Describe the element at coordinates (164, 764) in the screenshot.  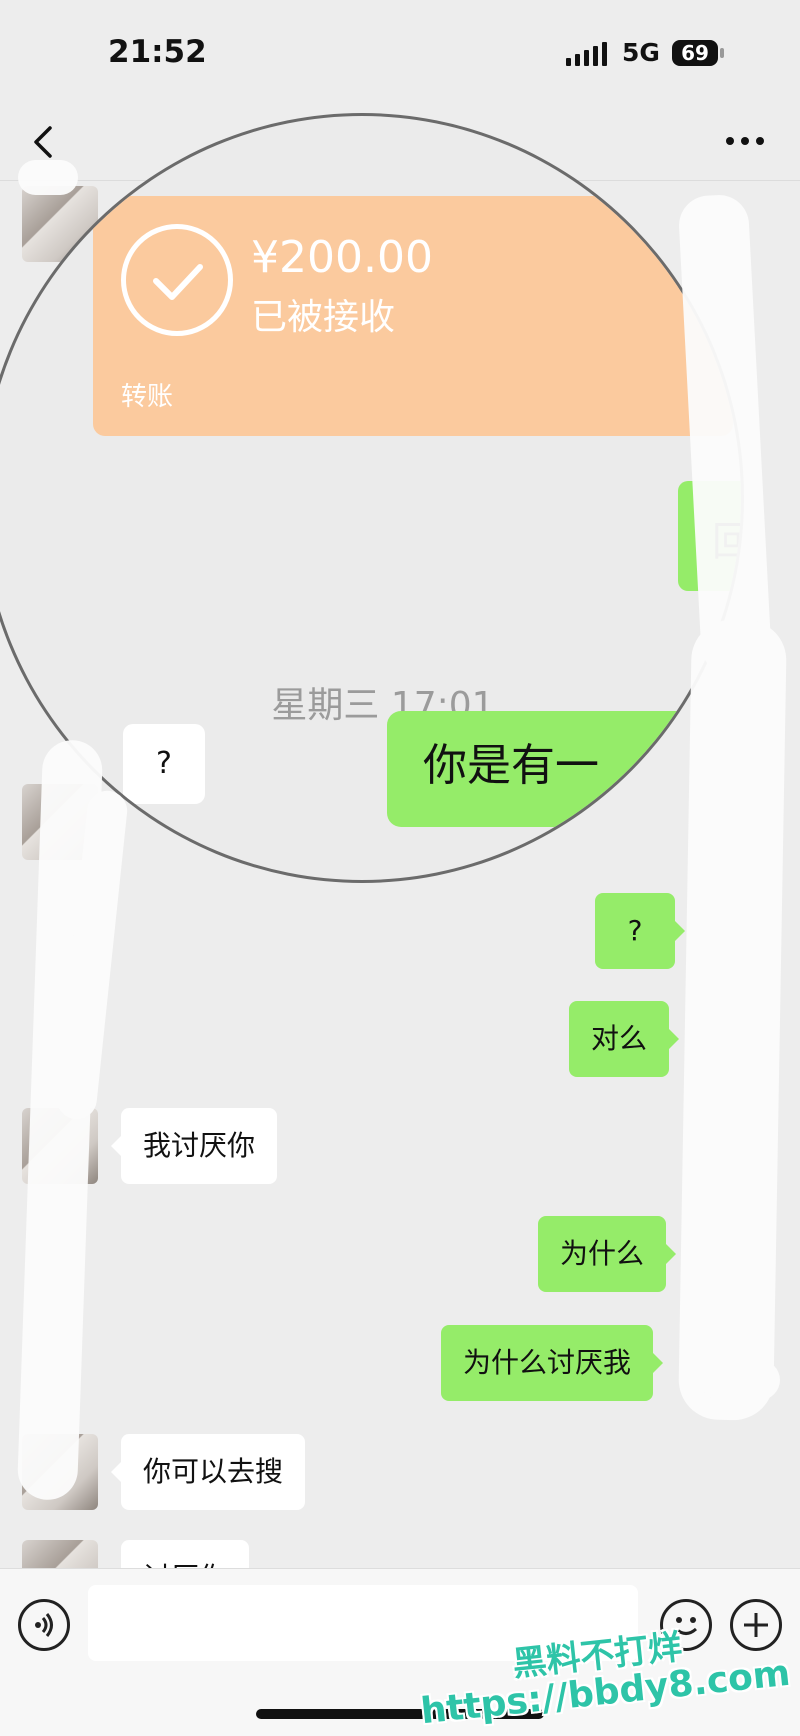
I see `message-bubble-received: ?` at that location.